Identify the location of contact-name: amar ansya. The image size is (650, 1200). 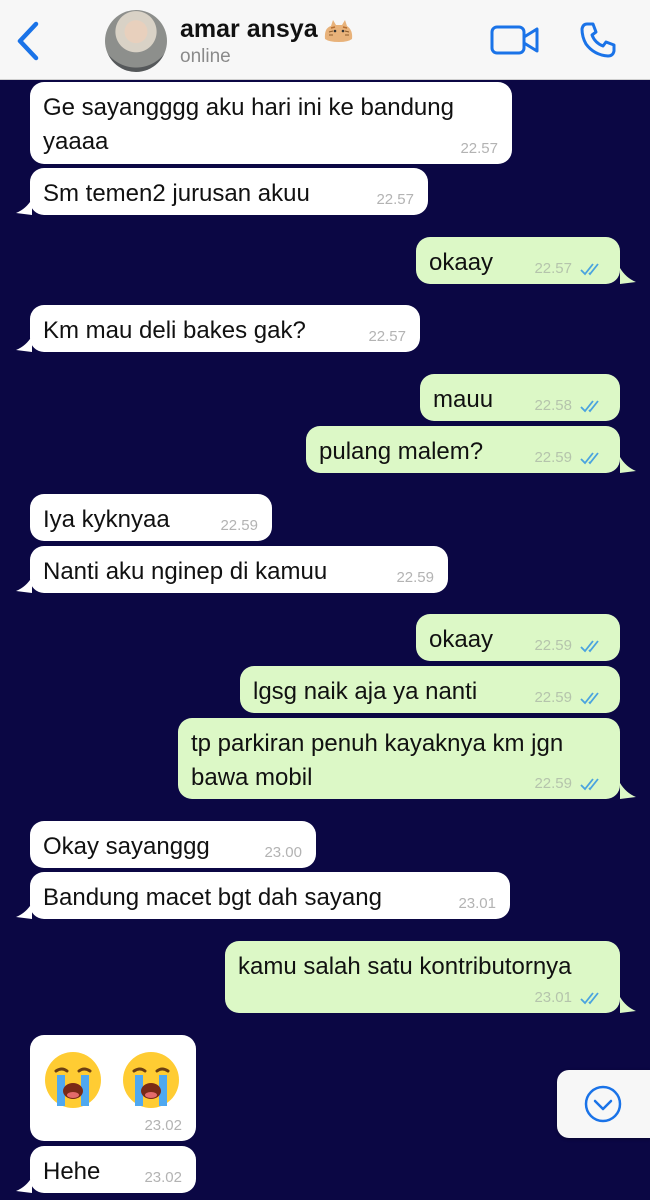
(249, 28).